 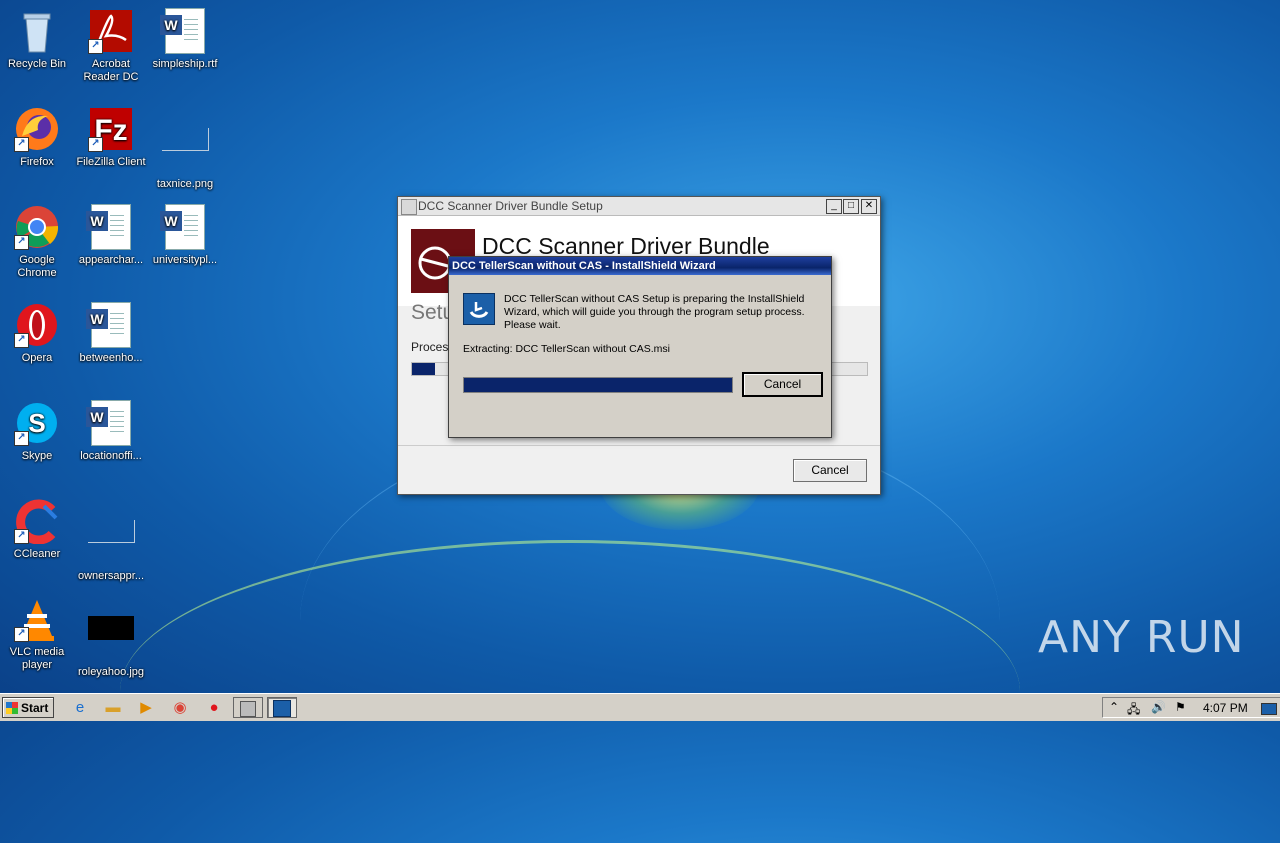 I want to click on recycle-bin-icon, so click(x=37, y=31).